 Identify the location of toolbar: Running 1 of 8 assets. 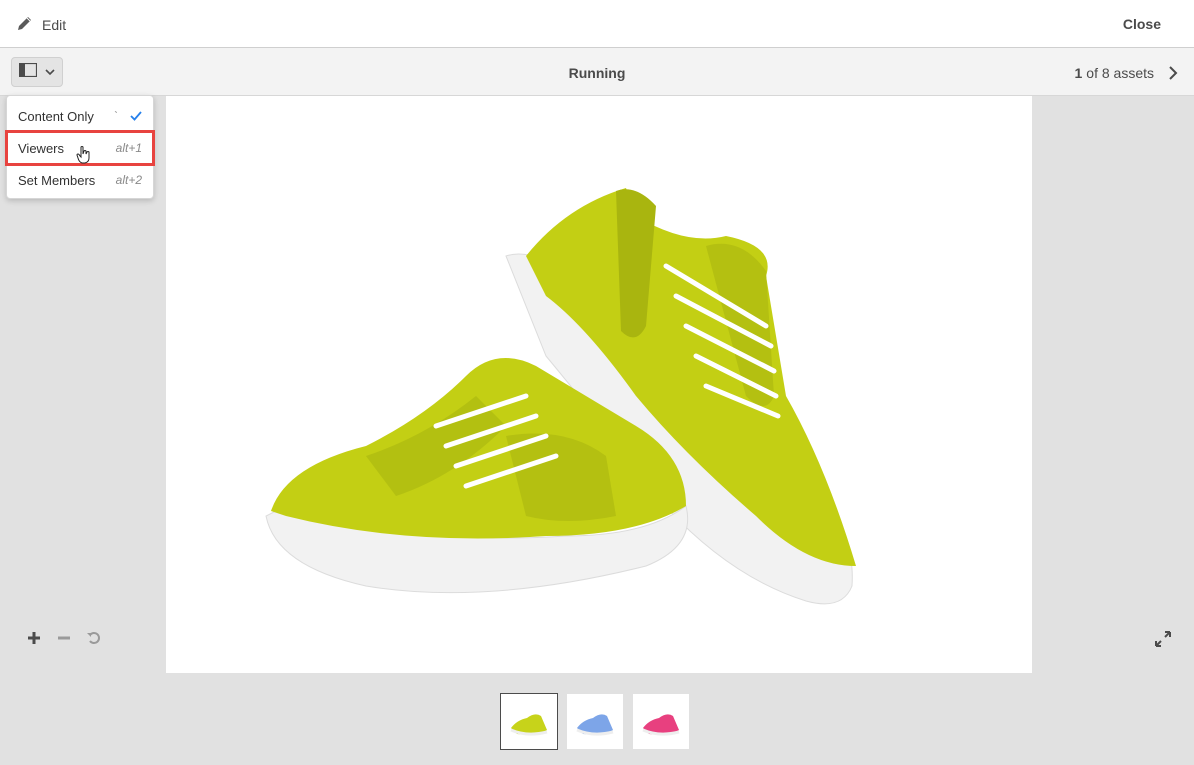
(597, 72).